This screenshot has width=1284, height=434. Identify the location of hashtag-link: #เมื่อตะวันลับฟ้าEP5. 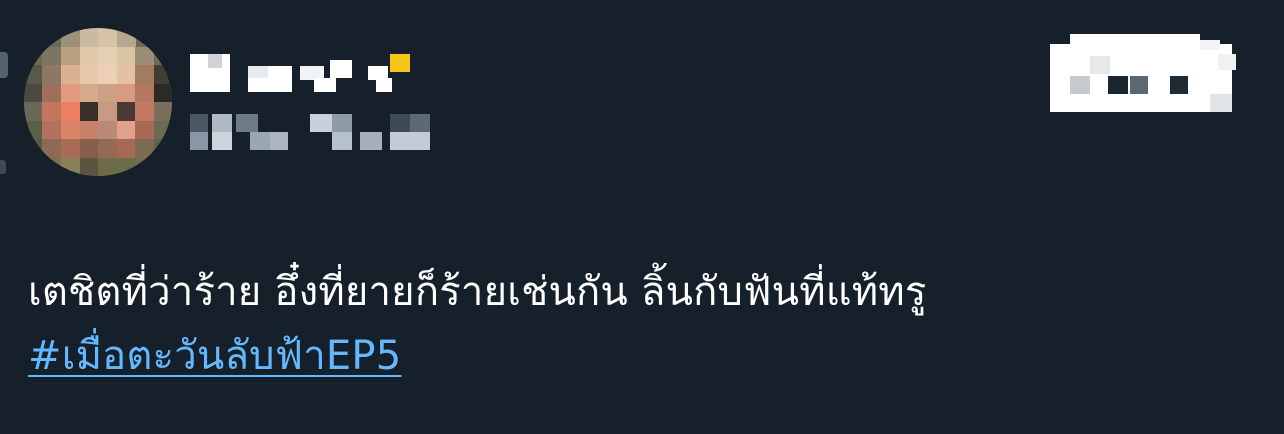
(214, 356).